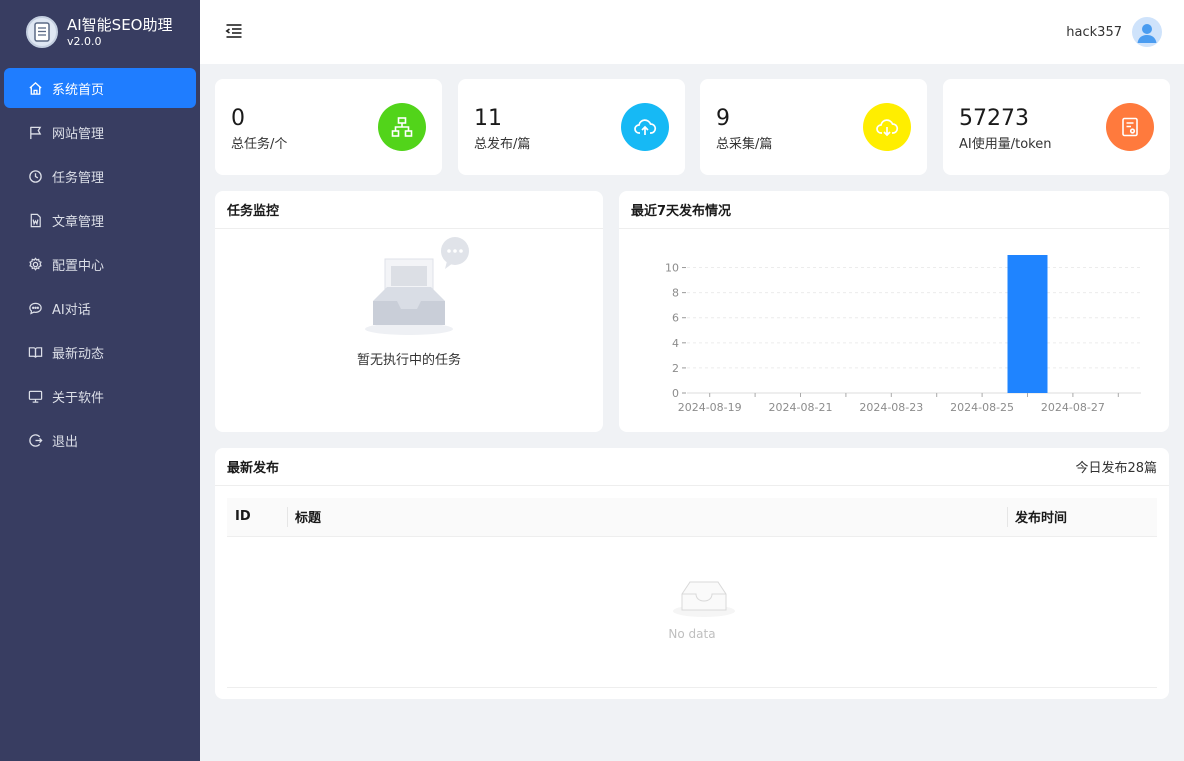  Describe the element at coordinates (78, 90) in the screenshot. I see `sidebar-item-label: 系统首页` at that location.